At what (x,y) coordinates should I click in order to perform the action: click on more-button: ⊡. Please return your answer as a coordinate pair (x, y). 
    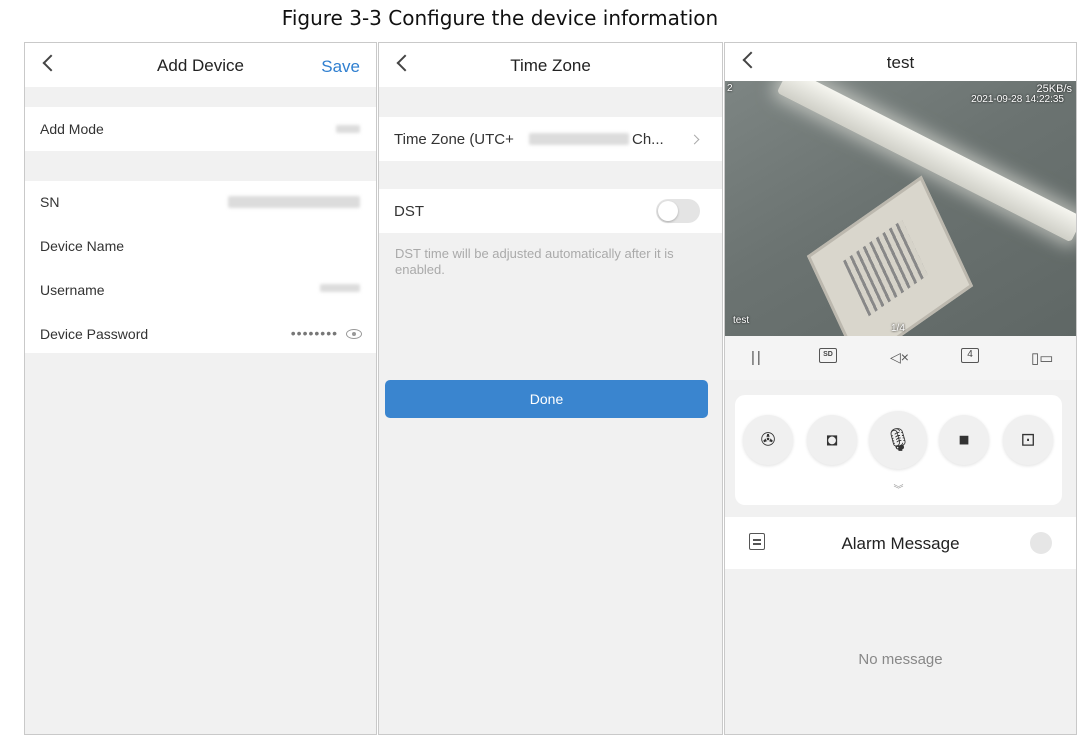
    Looking at the image, I should click on (1028, 440).